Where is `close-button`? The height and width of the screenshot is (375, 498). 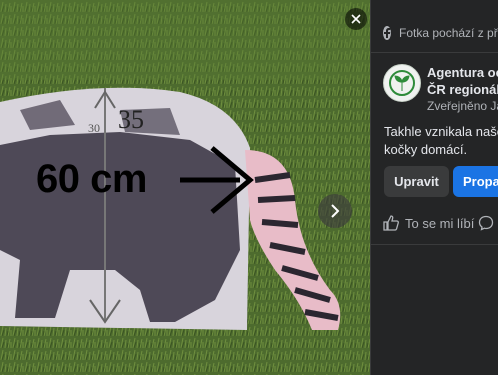 close-button is located at coordinates (356, 19).